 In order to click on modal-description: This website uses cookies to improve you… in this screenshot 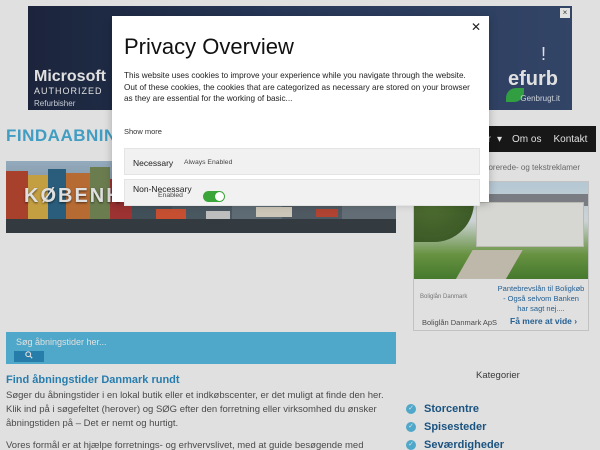, I will do `click(297, 87)`.